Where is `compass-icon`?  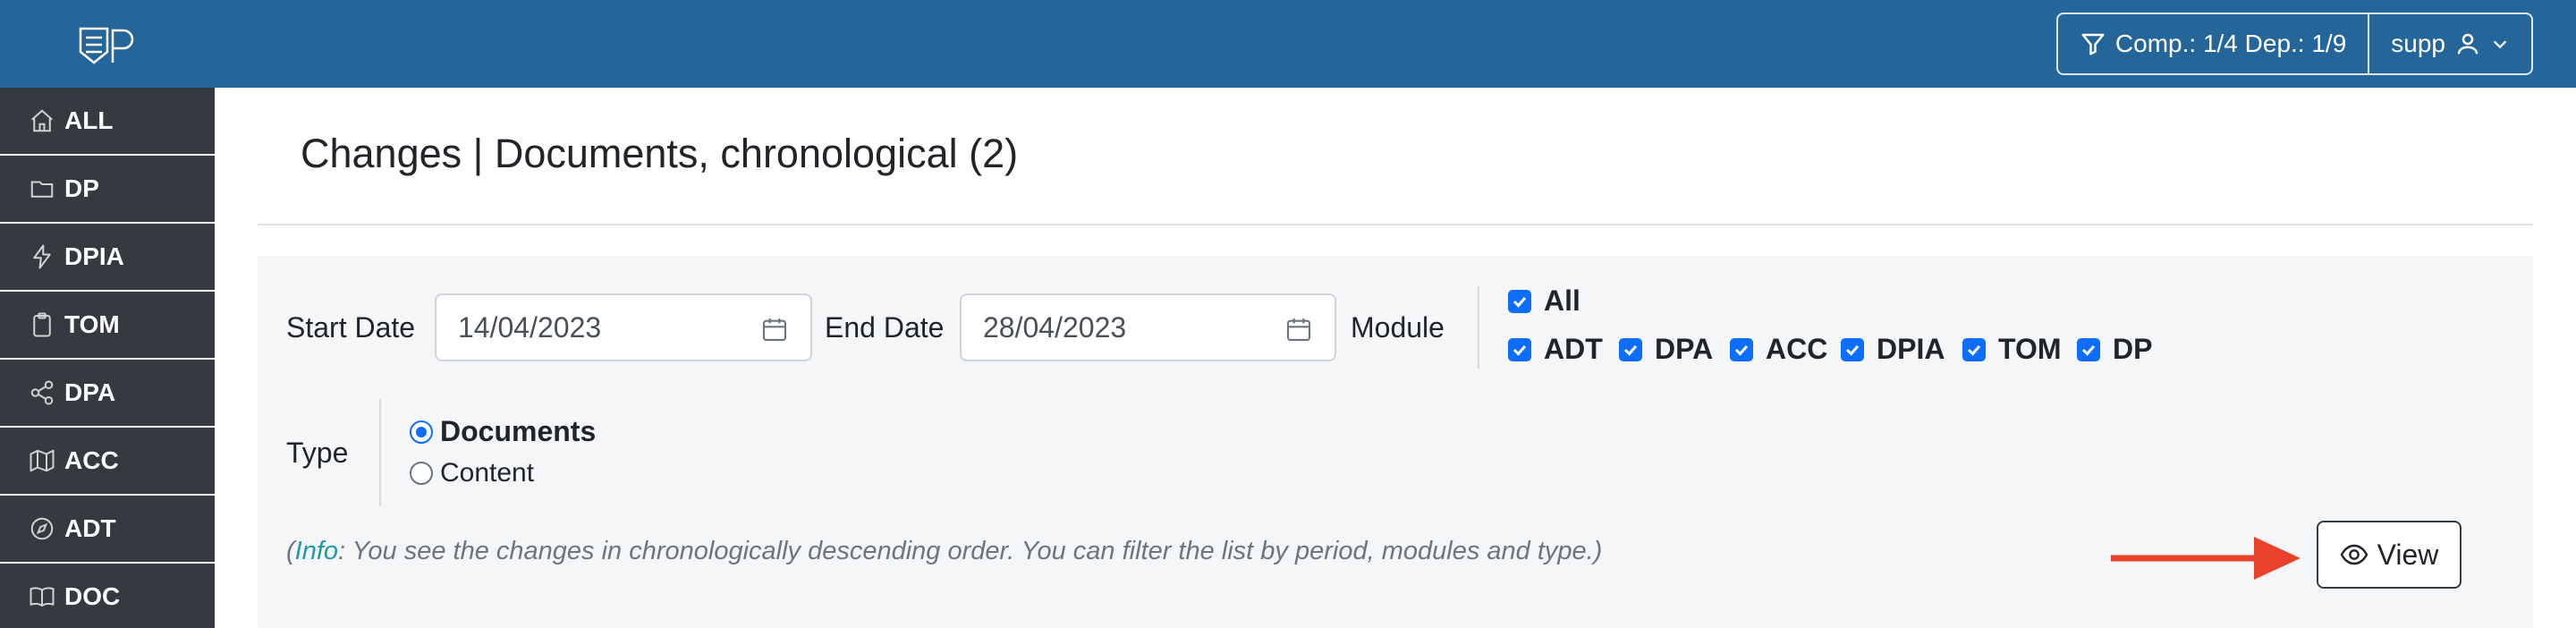
compass-icon is located at coordinates (42, 528).